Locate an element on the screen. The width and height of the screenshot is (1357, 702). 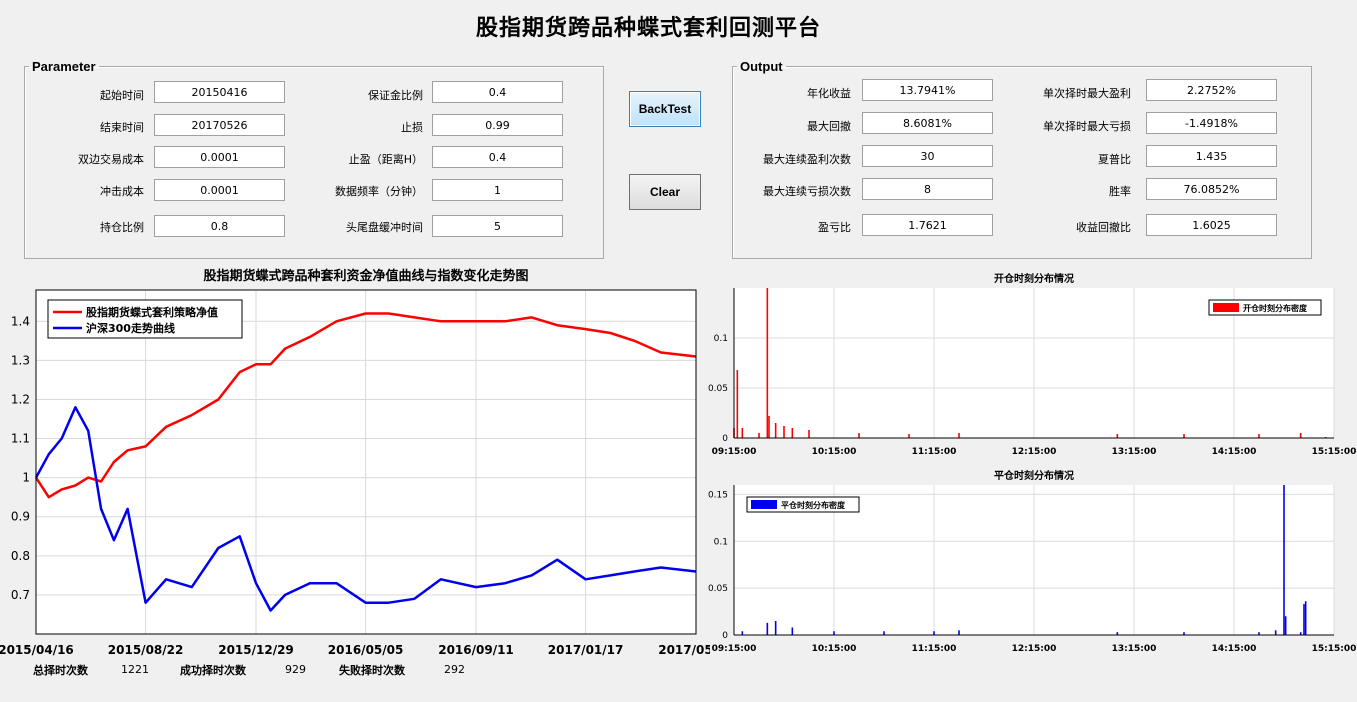
y-tick-label: 0.8 is located at coordinates (20, 556).